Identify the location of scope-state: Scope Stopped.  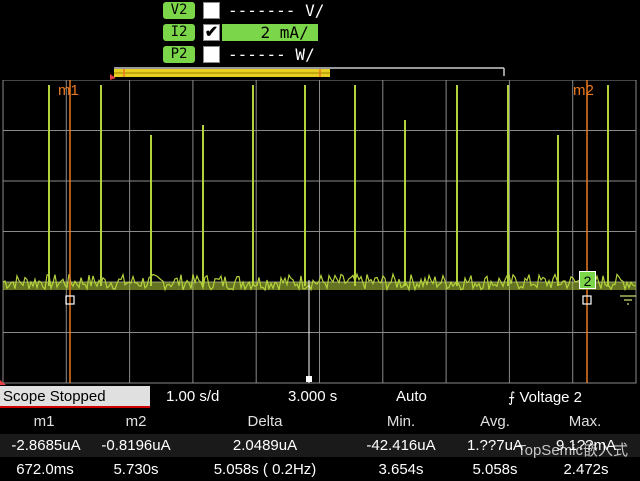
(75, 397).